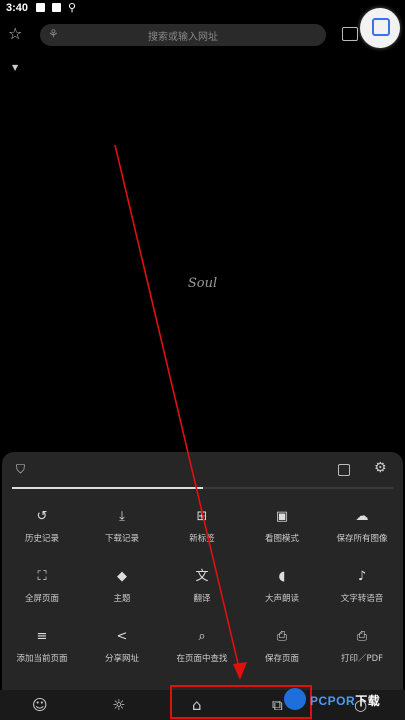 Image resolution: width=405 pixels, height=720 pixels. I want to click on watermark-logo: PCPOR下载, so click(342, 702).